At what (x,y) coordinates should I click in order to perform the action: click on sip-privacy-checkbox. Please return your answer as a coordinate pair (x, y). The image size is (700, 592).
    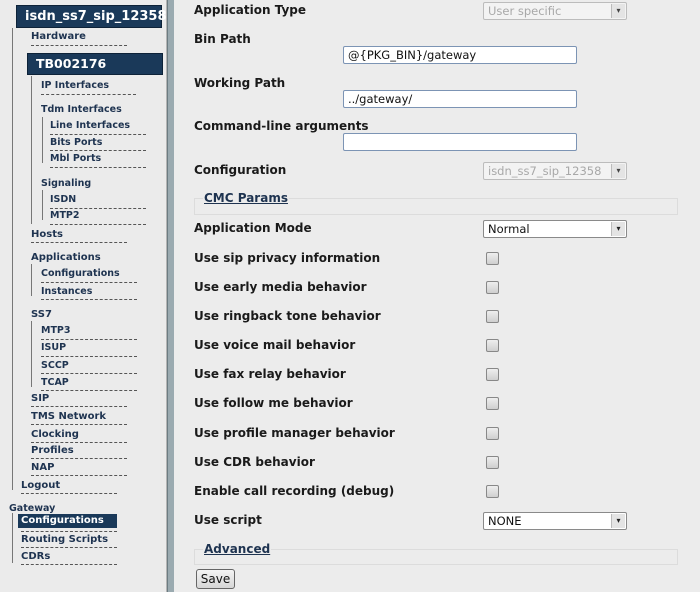
    Looking at the image, I should click on (492, 258).